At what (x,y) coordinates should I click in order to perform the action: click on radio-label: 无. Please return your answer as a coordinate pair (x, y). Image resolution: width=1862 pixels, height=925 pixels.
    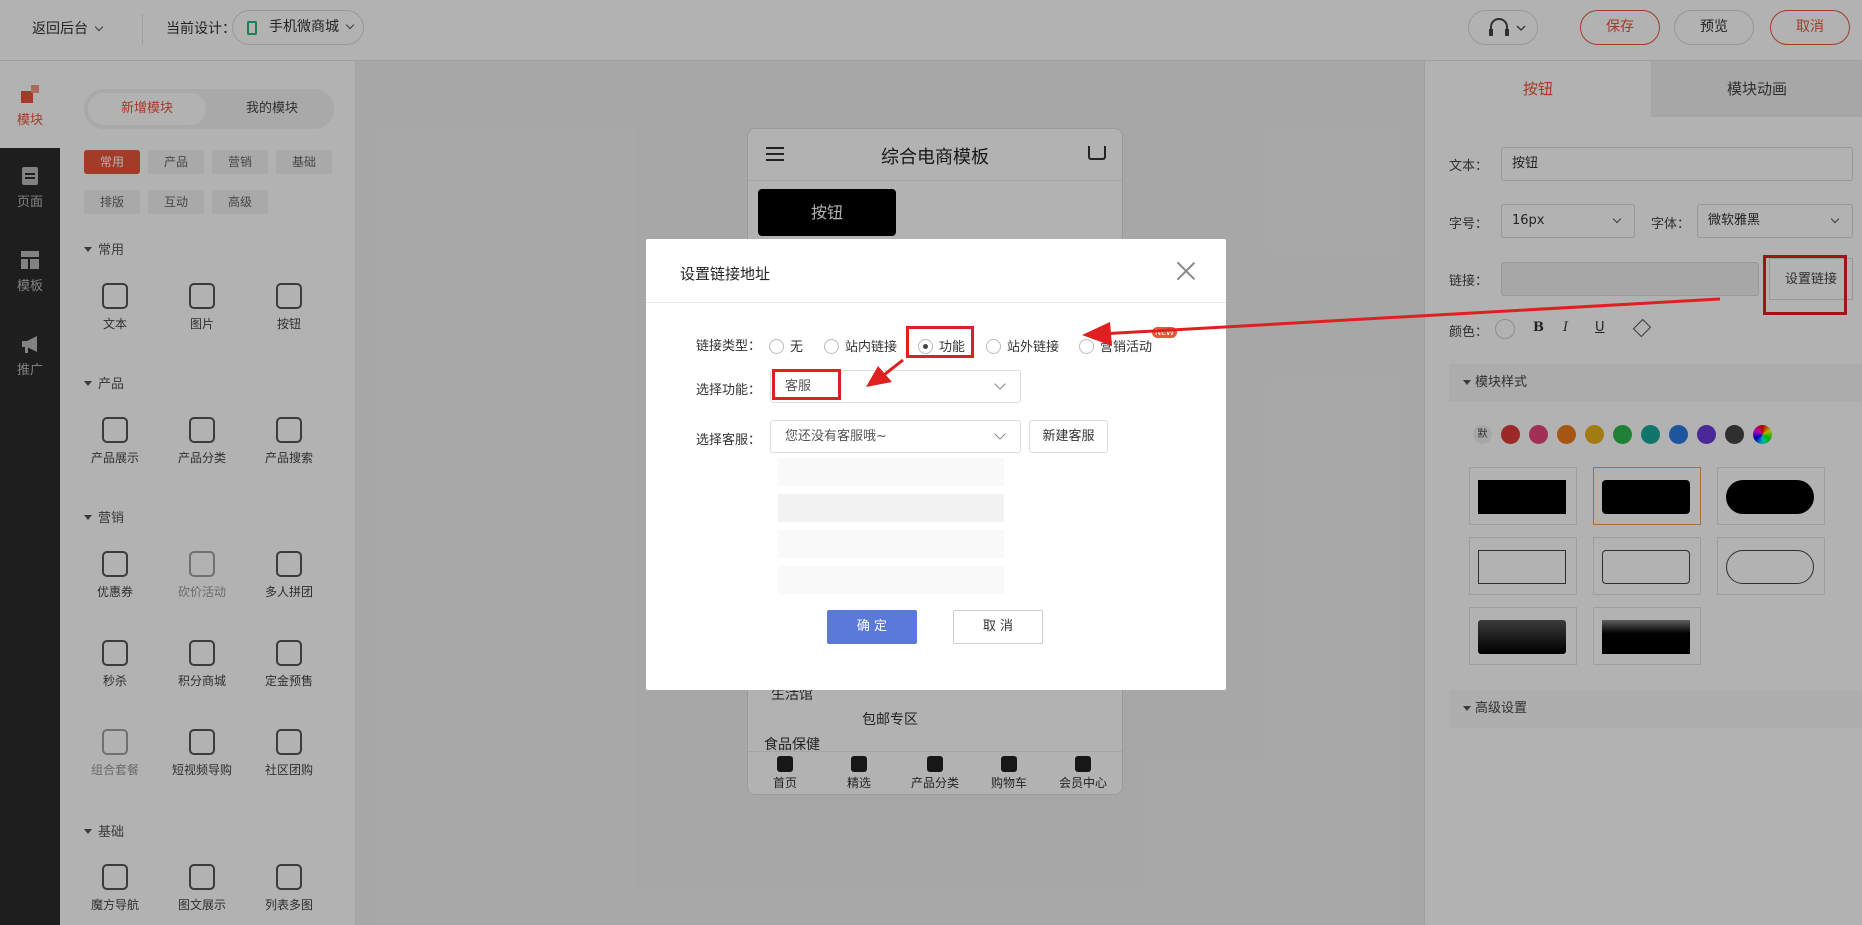
    Looking at the image, I should click on (797, 347).